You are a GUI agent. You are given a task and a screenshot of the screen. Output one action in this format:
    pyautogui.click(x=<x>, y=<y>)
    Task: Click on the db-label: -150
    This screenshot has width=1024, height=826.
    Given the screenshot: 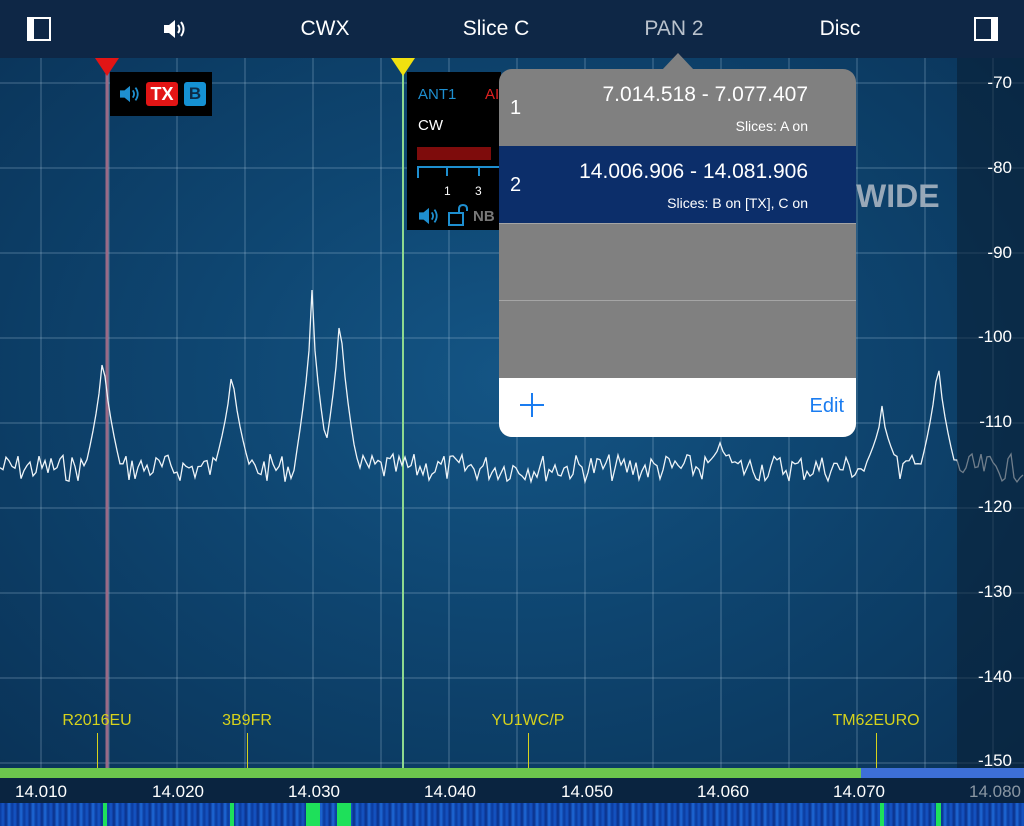 What is the action you would take?
    pyautogui.click(x=994, y=759)
    